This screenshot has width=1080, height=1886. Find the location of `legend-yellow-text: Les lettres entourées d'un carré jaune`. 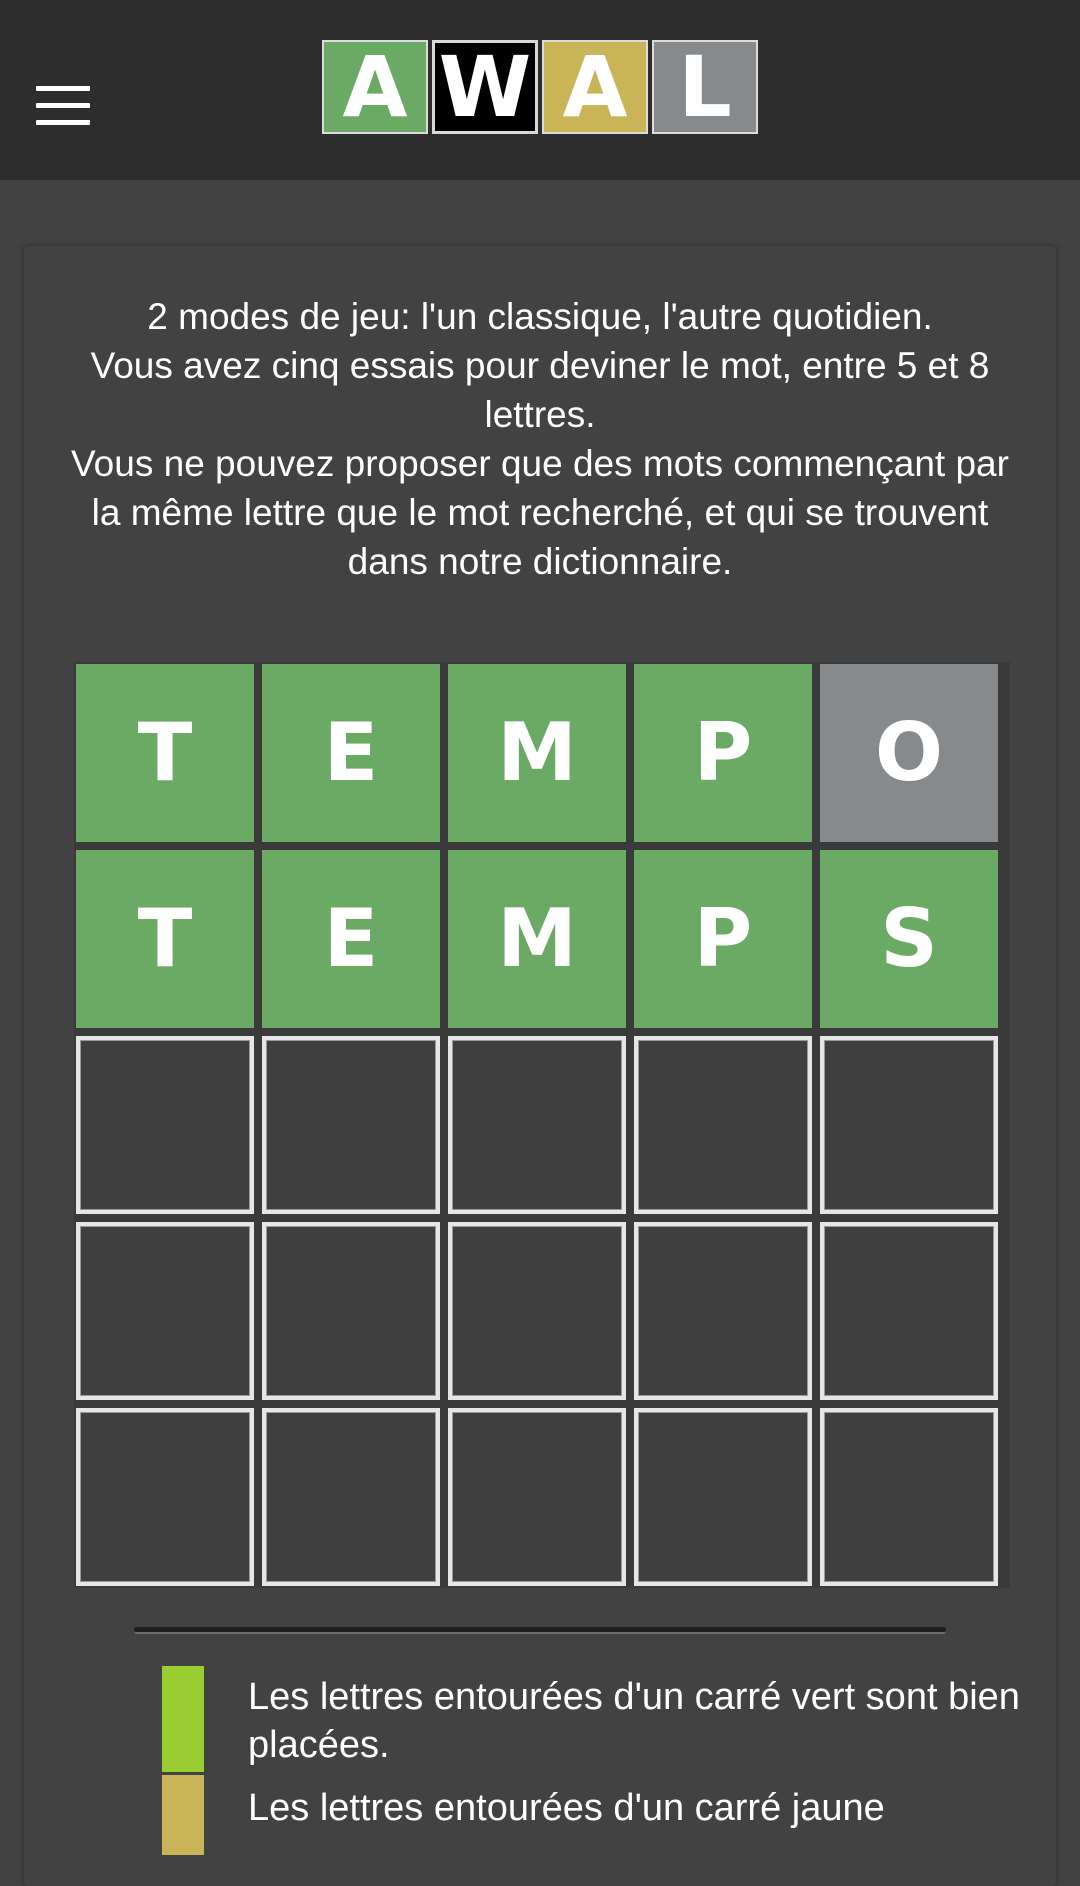

legend-yellow-text: Les lettres entourées d'un carré jaune is located at coordinates (566, 1808).